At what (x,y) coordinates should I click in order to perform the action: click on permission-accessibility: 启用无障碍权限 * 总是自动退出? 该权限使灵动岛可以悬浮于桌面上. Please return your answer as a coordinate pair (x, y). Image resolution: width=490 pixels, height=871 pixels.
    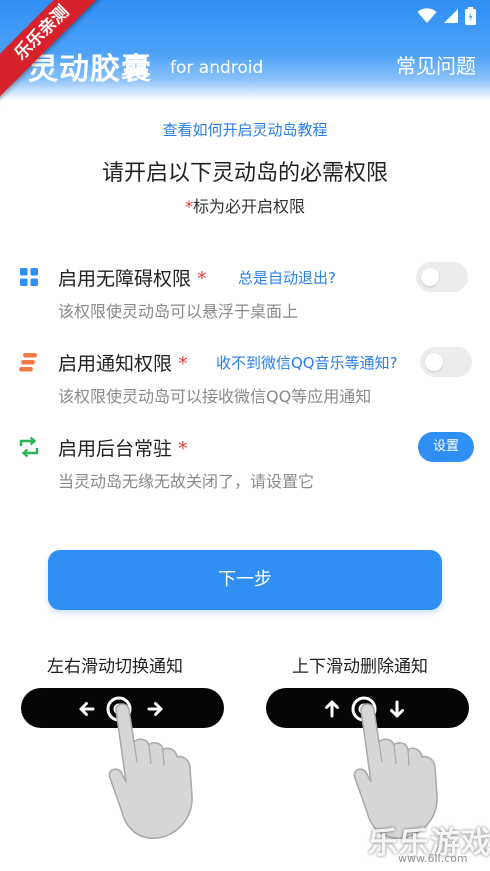
    Looking at the image, I should click on (245, 302).